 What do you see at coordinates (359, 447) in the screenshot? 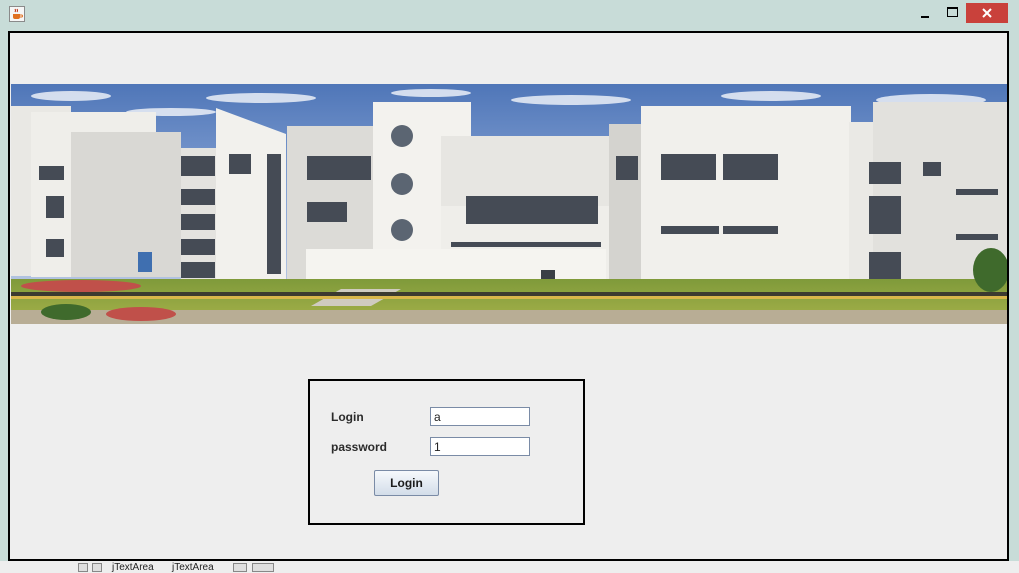
I see `password-label: password` at bounding box center [359, 447].